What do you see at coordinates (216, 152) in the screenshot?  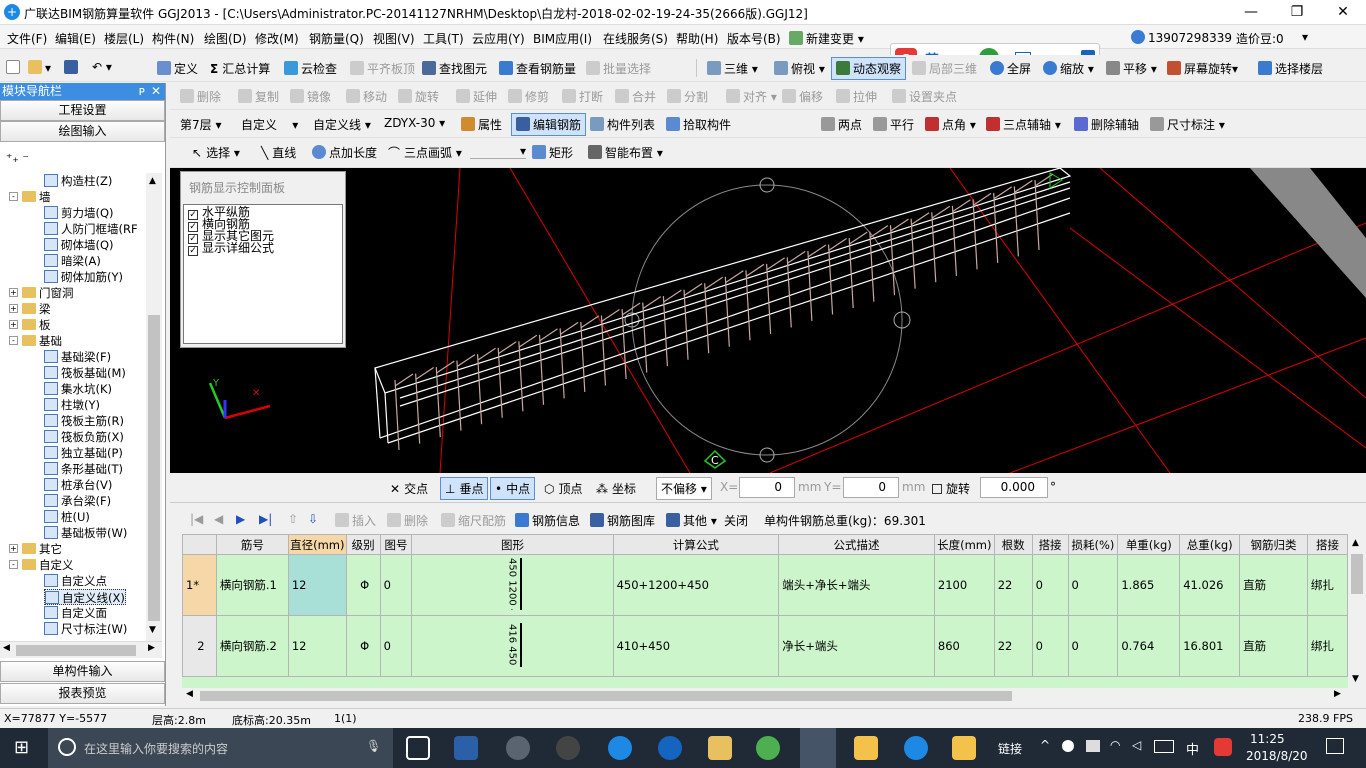 I see `select-tool: ↖ 选择 ▾` at bounding box center [216, 152].